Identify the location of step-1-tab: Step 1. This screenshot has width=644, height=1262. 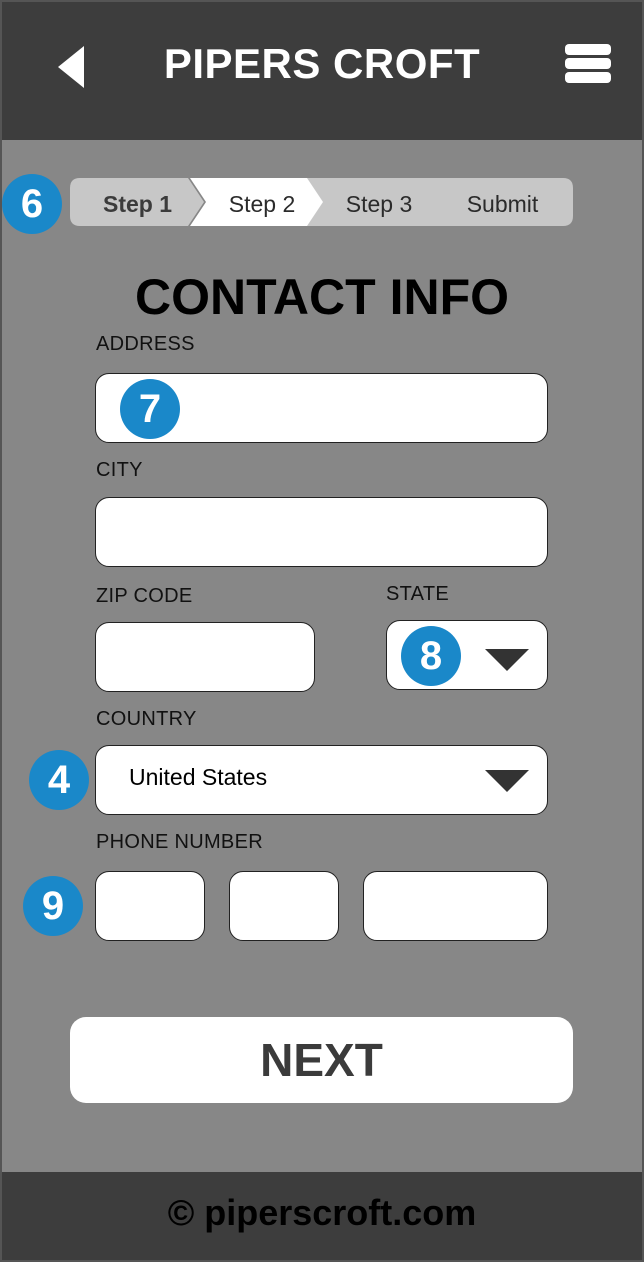
(137, 202).